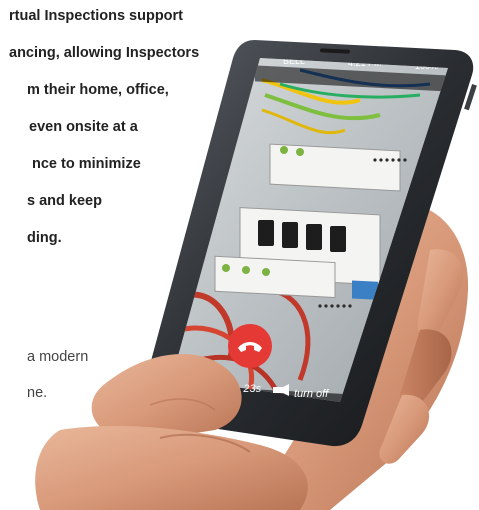 This screenshot has width=479, height=510. I want to click on hand-base, so click(171, 467).